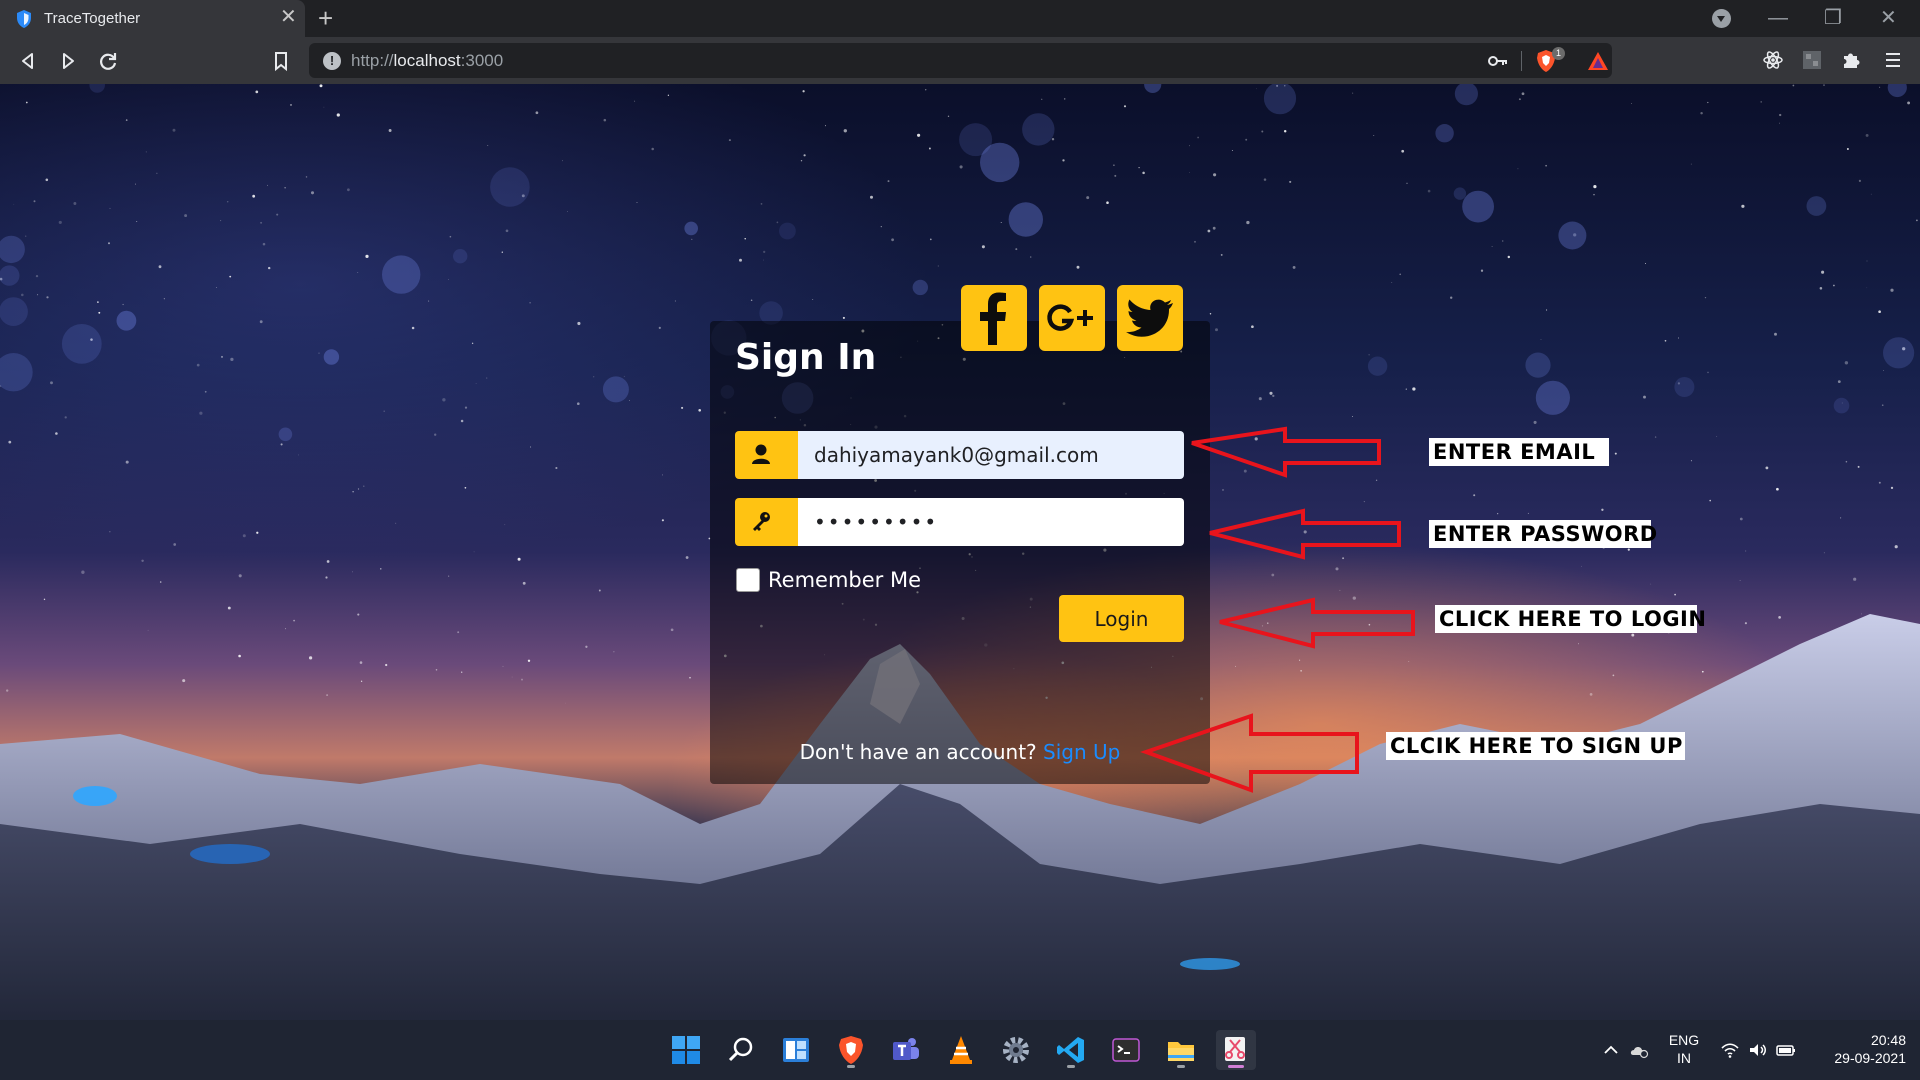  I want to click on site-info-icon: !, so click(332, 61).